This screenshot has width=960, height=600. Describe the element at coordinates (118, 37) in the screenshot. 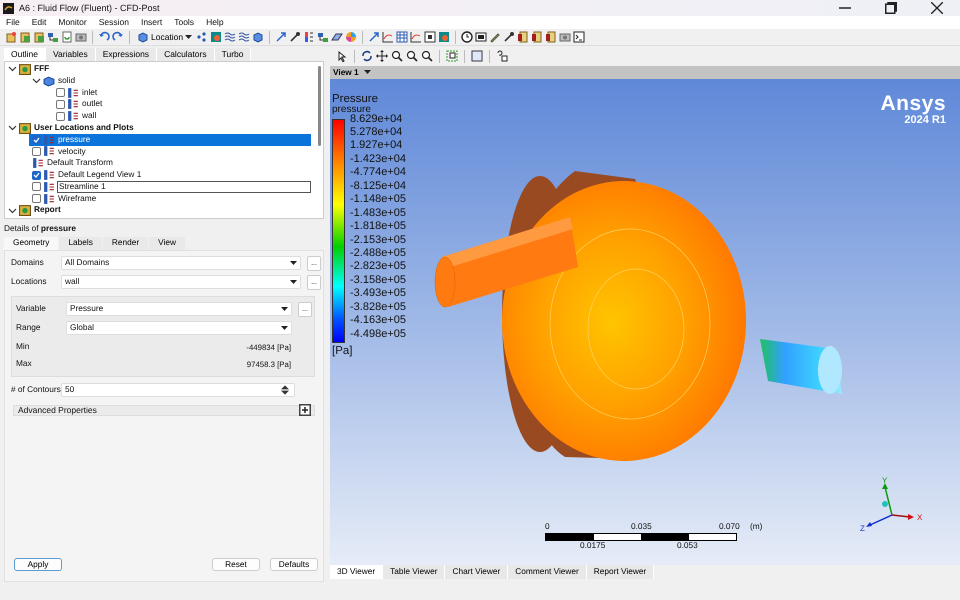

I see `redo-icon` at that location.